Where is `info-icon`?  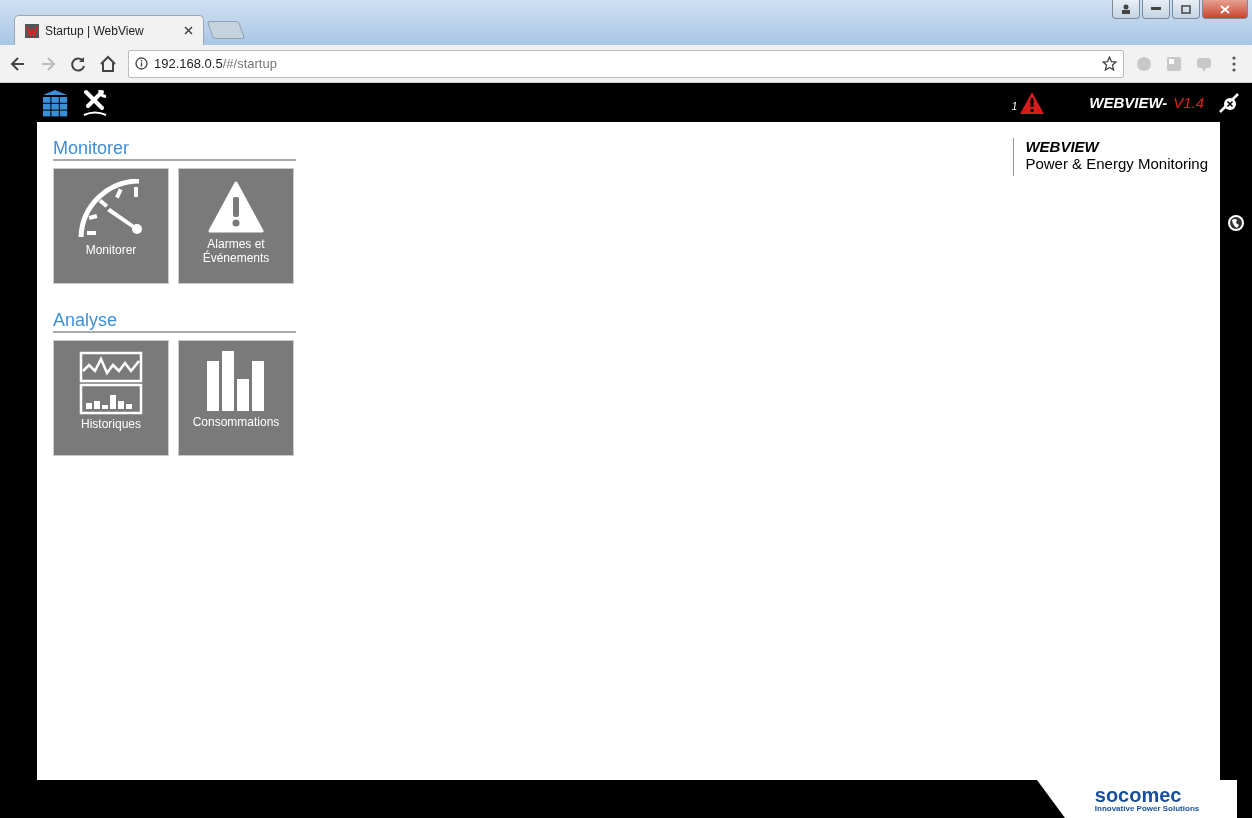 info-icon is located at coordinates (141, 63).